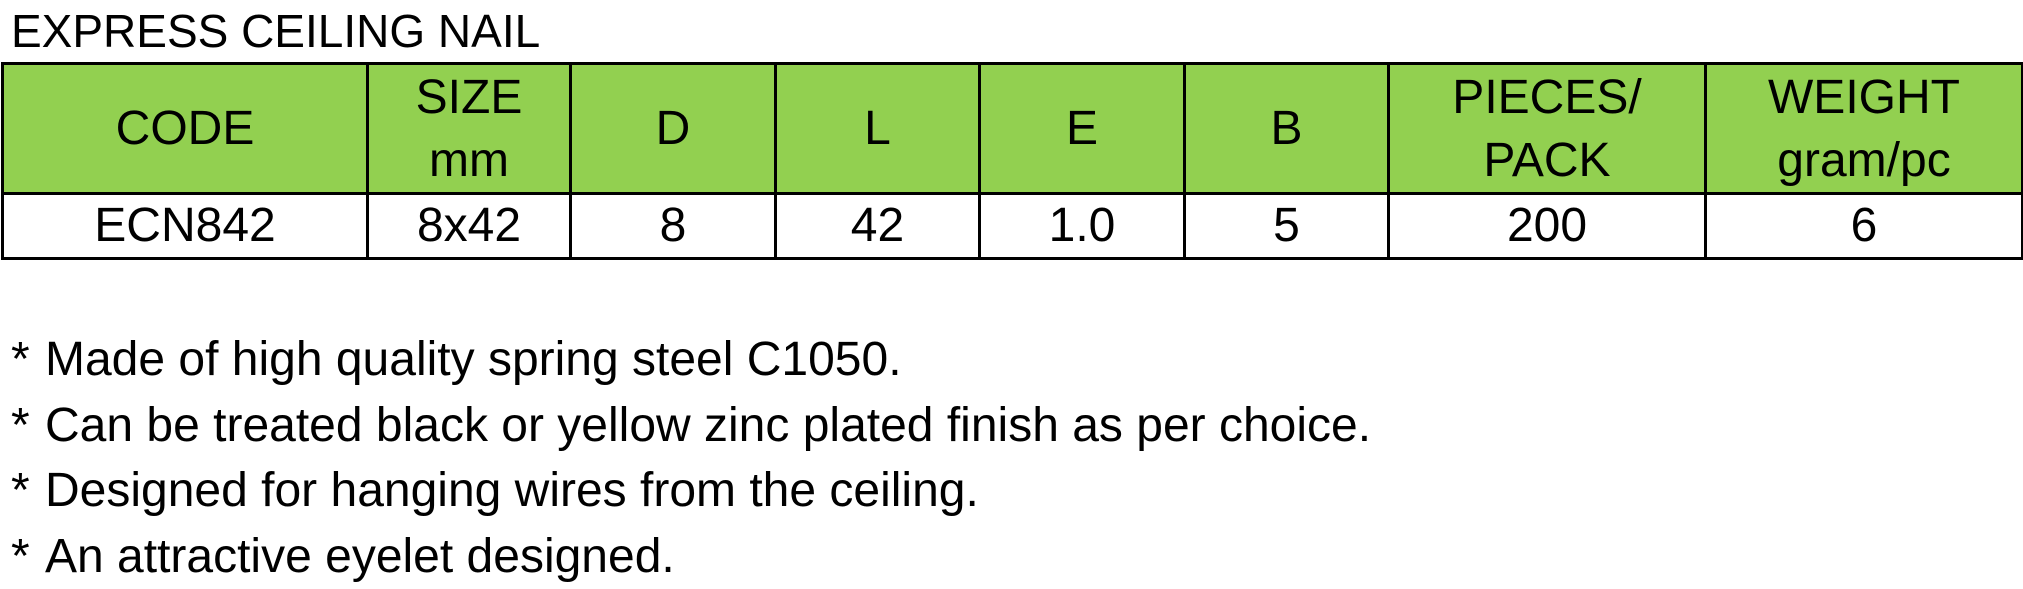 This screenshot has height=589, width=2023. What do you see at coordinates (1547, 160) in the screenshot?
I see `header-unit: PACK` at bounding box center [1547, 160].